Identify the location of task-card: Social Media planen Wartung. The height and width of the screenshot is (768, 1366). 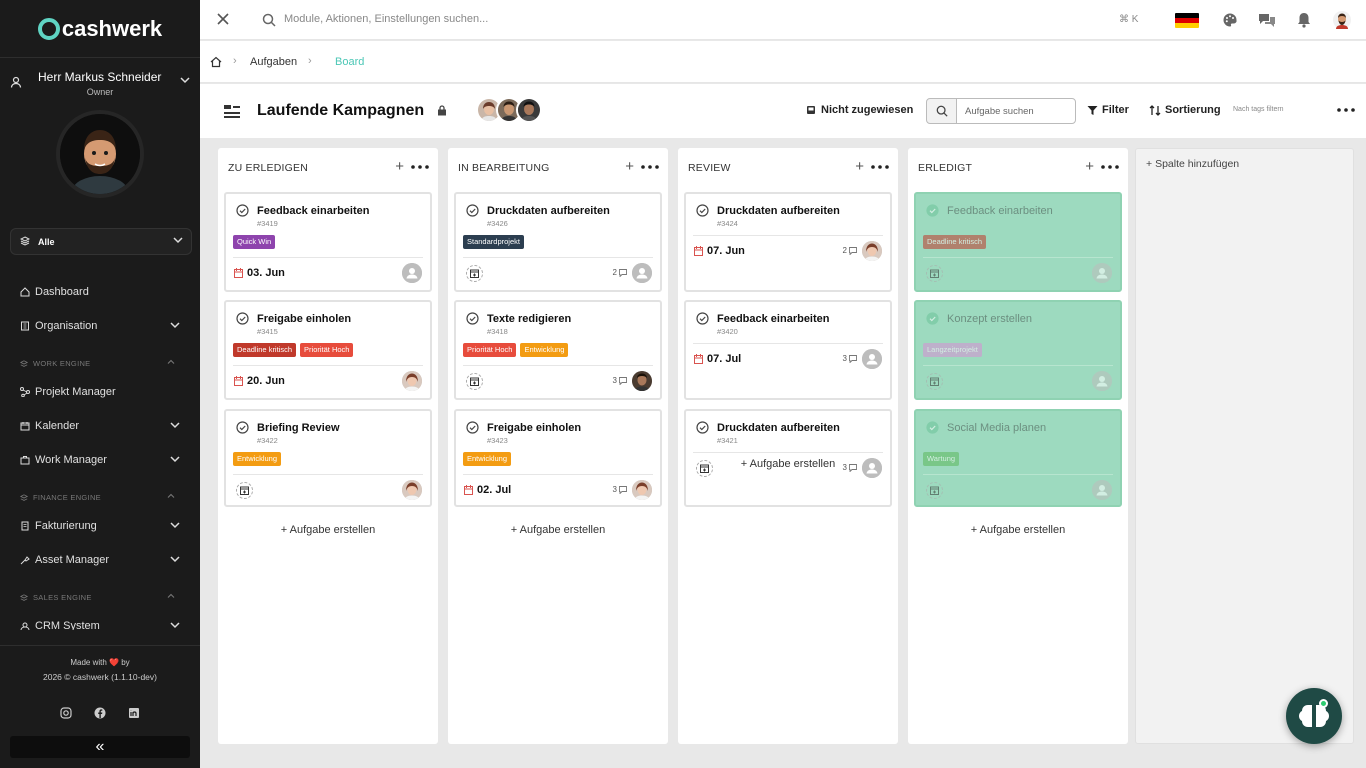
(1018, 458).